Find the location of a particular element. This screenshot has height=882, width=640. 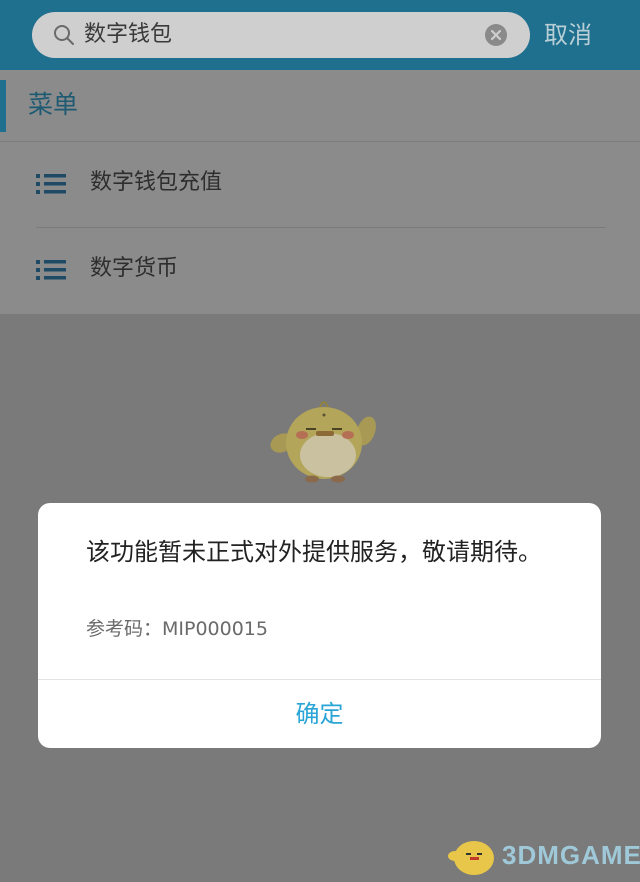

confirm-button: 确定 is located at coordinates (319, 714).